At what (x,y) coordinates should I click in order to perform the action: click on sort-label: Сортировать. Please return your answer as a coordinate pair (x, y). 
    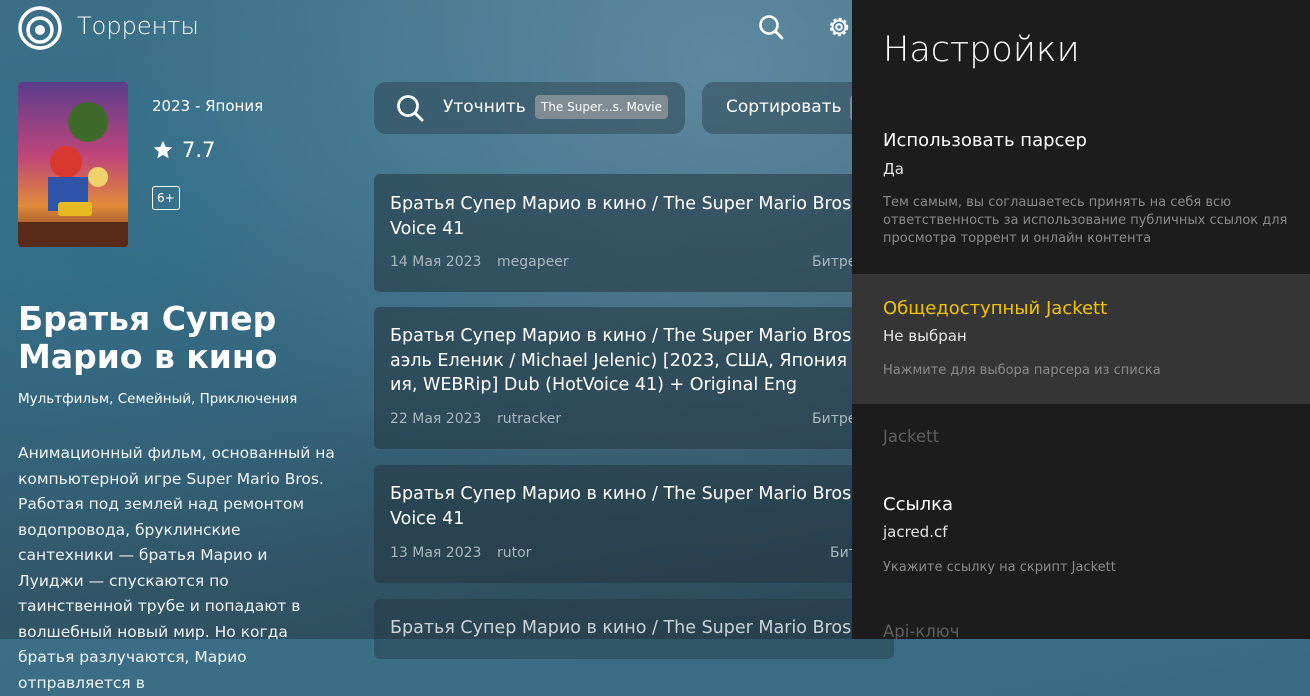
    Looking at the image, I should click on (784, 107).